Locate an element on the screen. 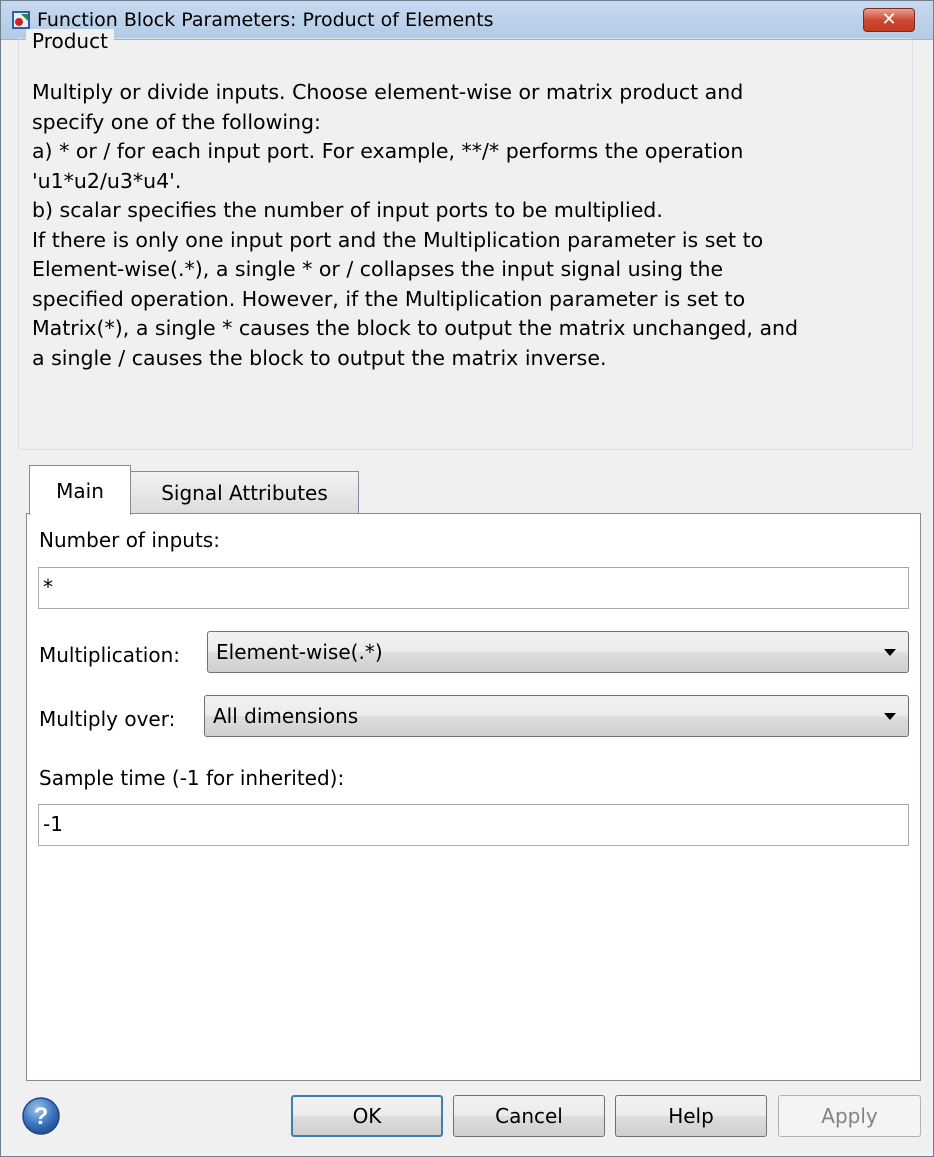 The height and width of the screenshot is (1157, 934). number-of-inputs-field: * is located at coordinates (473, 588).